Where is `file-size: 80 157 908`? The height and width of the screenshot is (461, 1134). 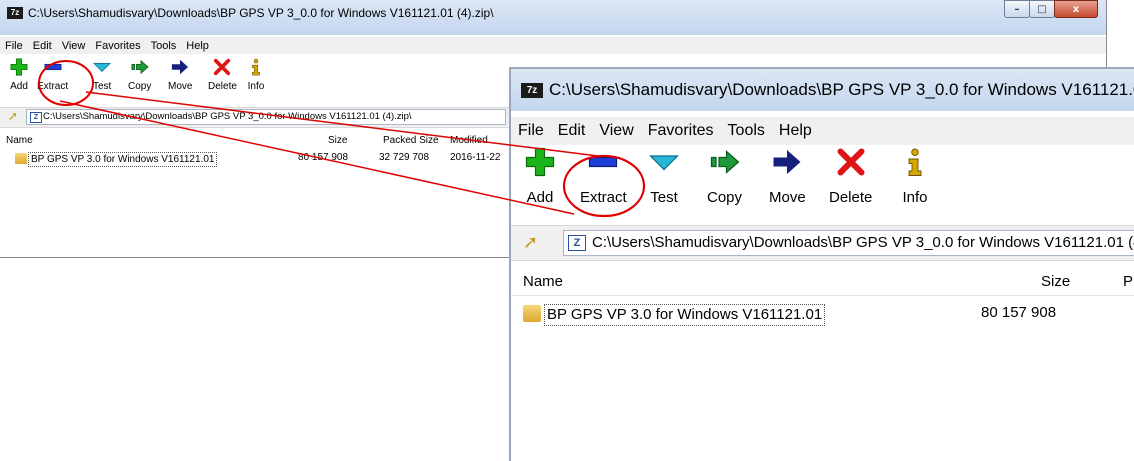
file-size: 80 157 908 is located at coordinates (323, 157).